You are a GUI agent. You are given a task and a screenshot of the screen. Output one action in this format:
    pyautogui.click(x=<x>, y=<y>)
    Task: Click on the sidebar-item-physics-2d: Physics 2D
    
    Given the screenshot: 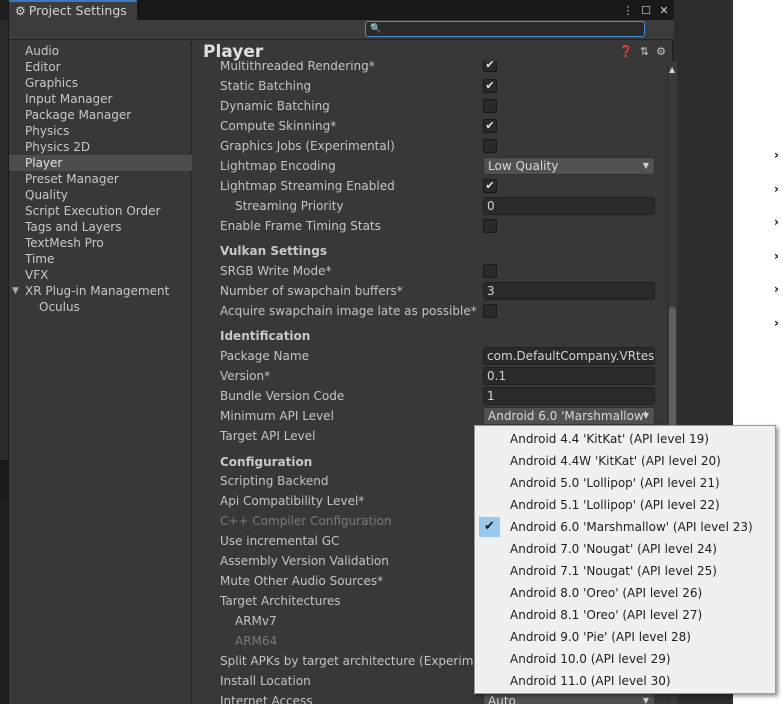 What is the action you would take?
    pyautogui.click(x=100, y=147)
    